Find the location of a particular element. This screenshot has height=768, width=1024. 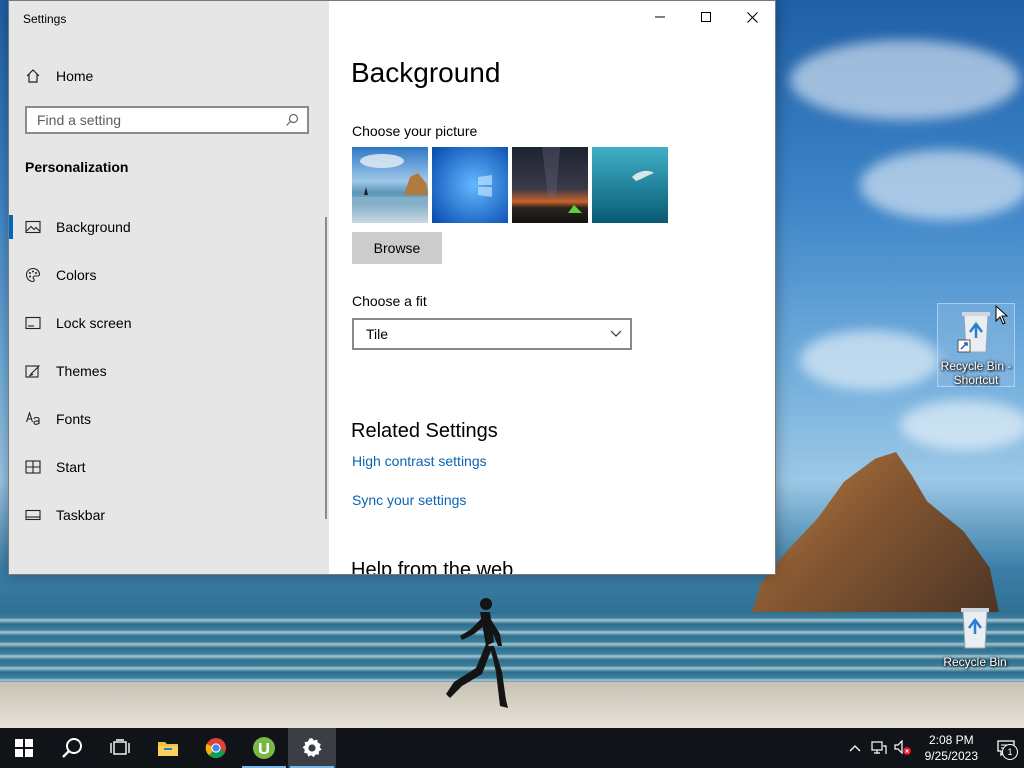

sidebar-item-taskbar: Taskbar is located at coordinates (167, 515).